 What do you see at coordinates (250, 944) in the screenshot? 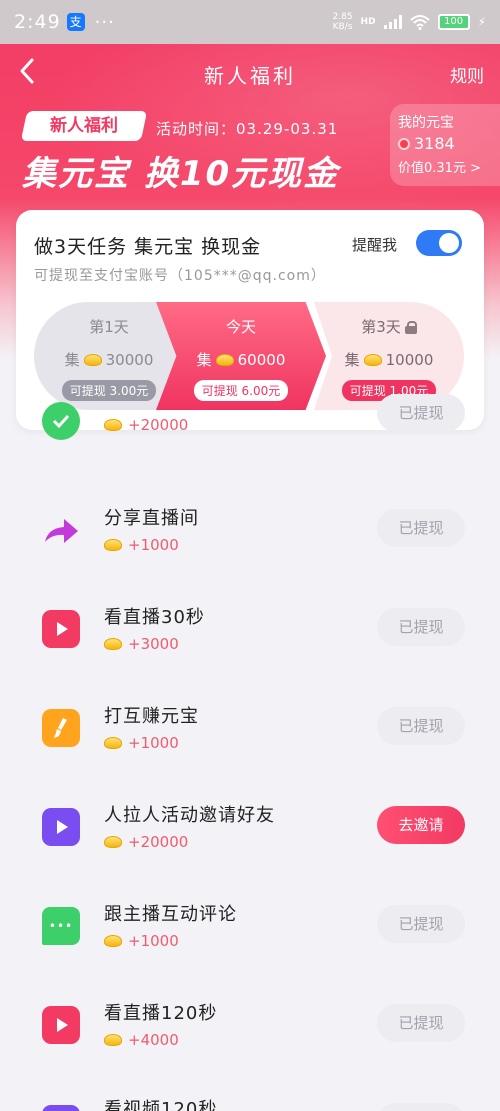
I see `list-item: ••• 跟主播互动评论 +1000 已提现` at bounding box center [250, 944].